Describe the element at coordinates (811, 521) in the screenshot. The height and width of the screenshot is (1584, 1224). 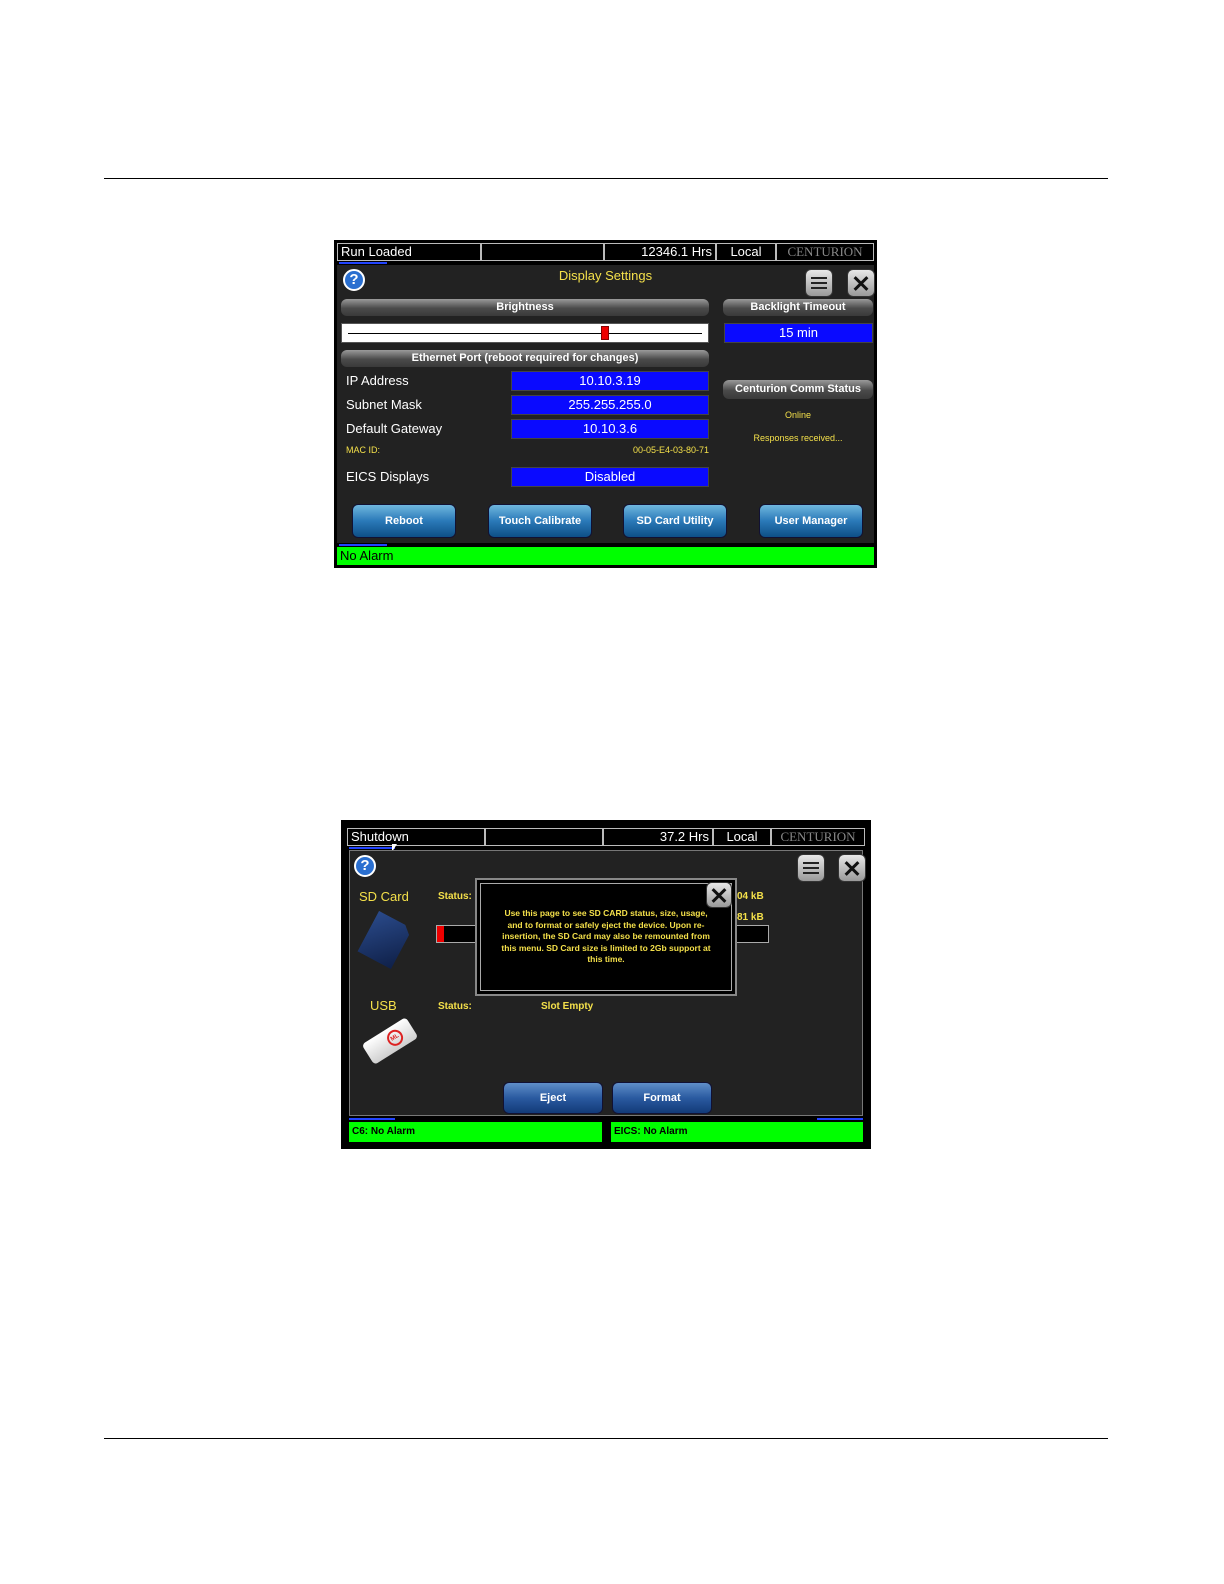
I see `user-manager-button: User Manager` at that location.